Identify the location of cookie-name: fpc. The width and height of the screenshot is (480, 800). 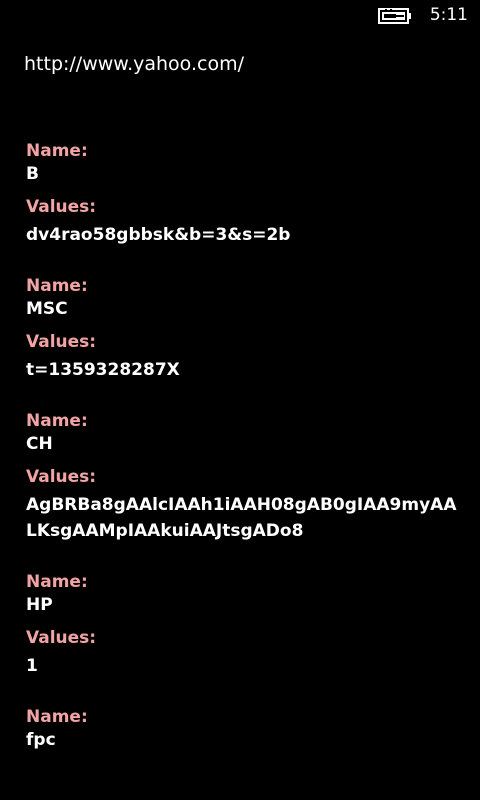
(41, 740).